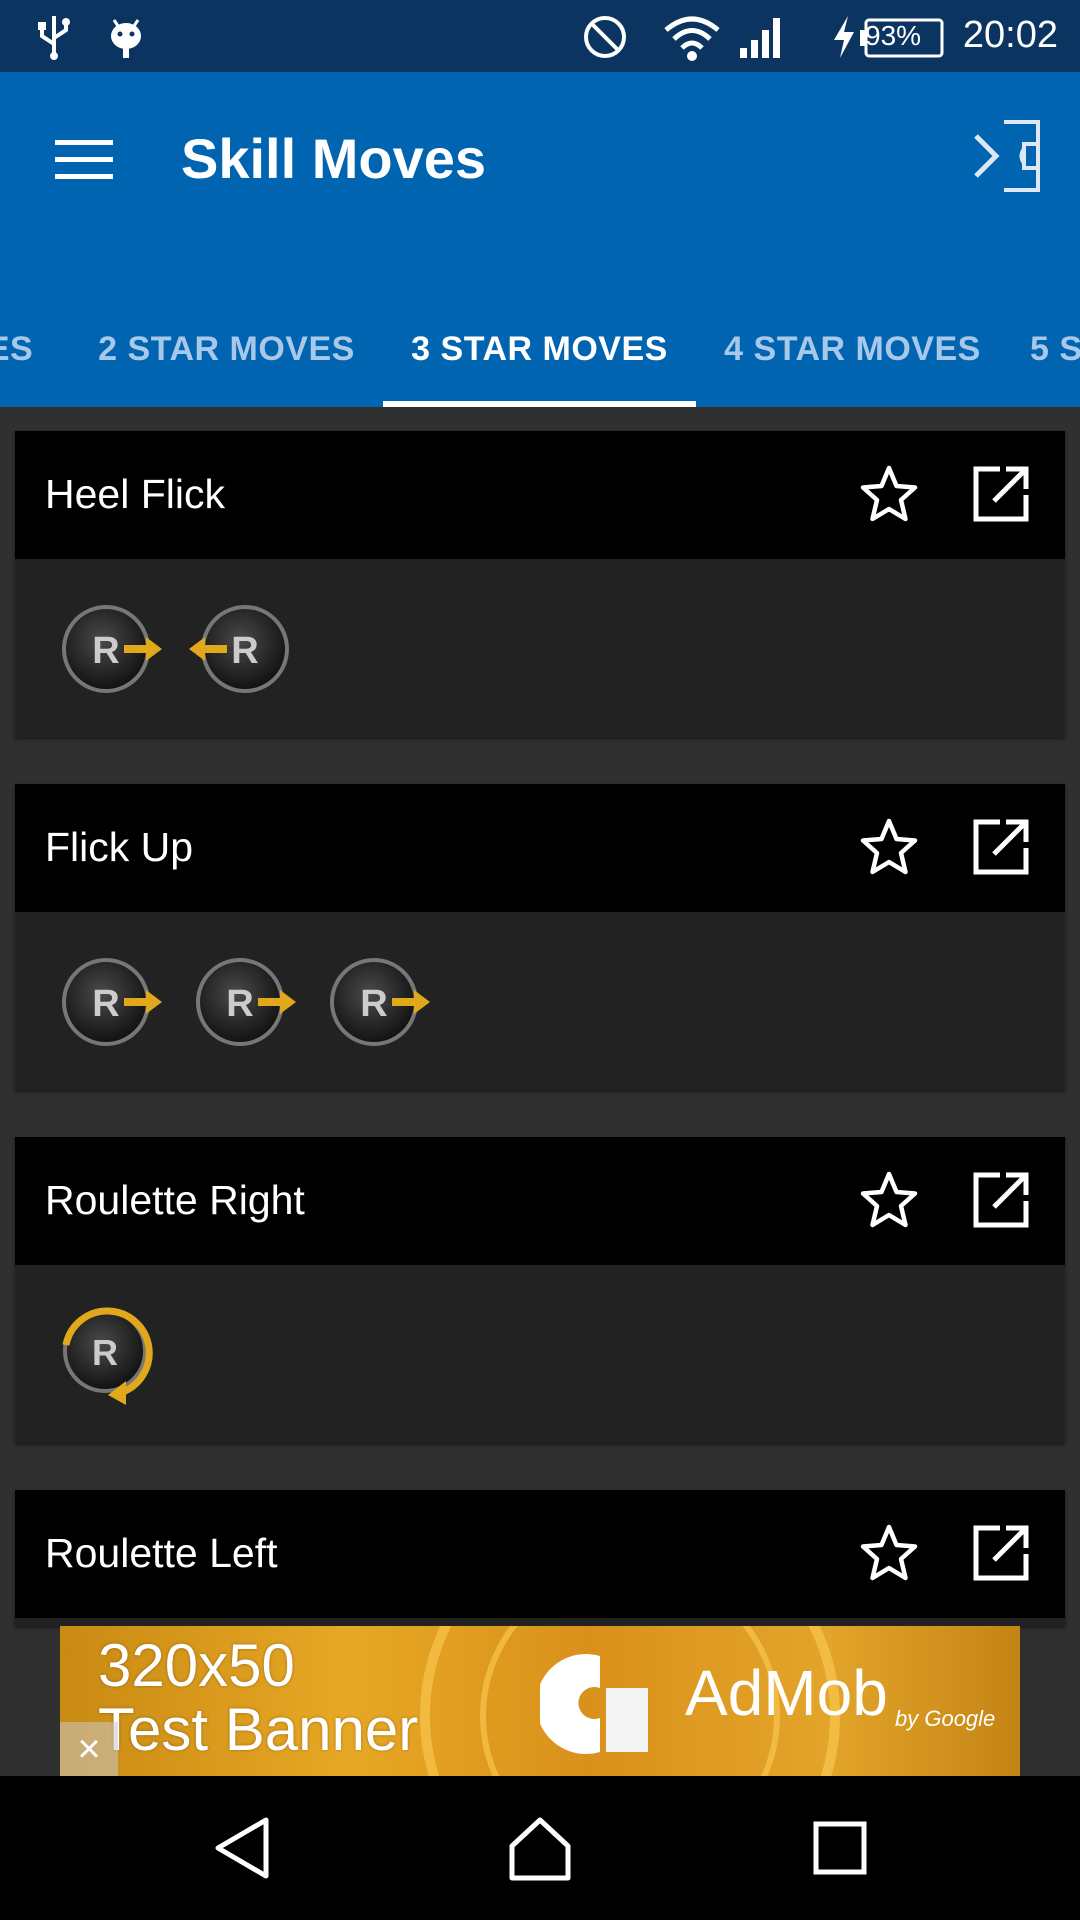  What do you see at coordinates (540, 1554) in the screenshot?
I see `skill-card-header: Roulette Left` at bounding box center [540, 1554].